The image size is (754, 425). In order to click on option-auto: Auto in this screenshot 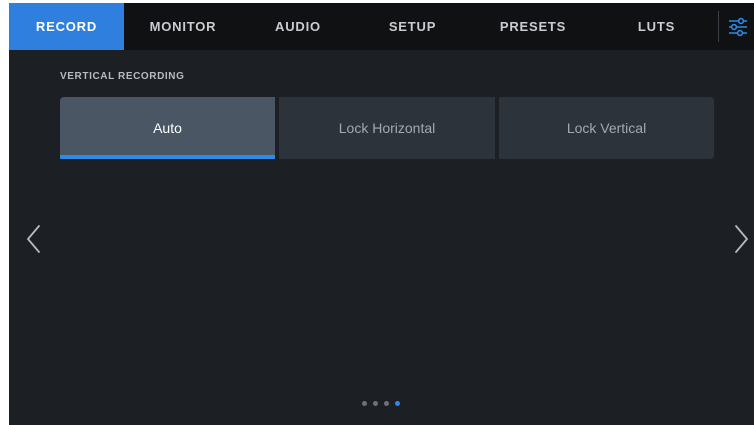, I will do `click(167, 128)`.